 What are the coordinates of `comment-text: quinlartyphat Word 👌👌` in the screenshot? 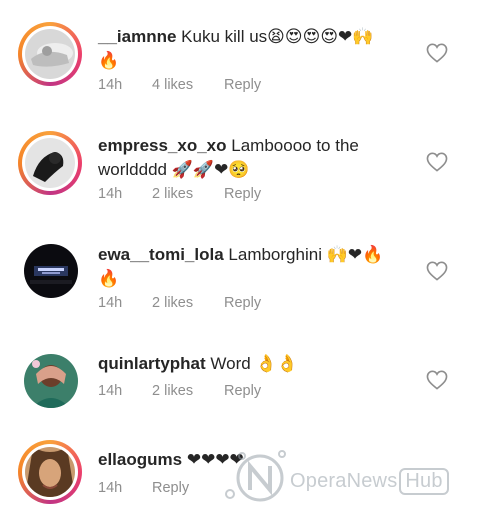 It's located at (248, 364).